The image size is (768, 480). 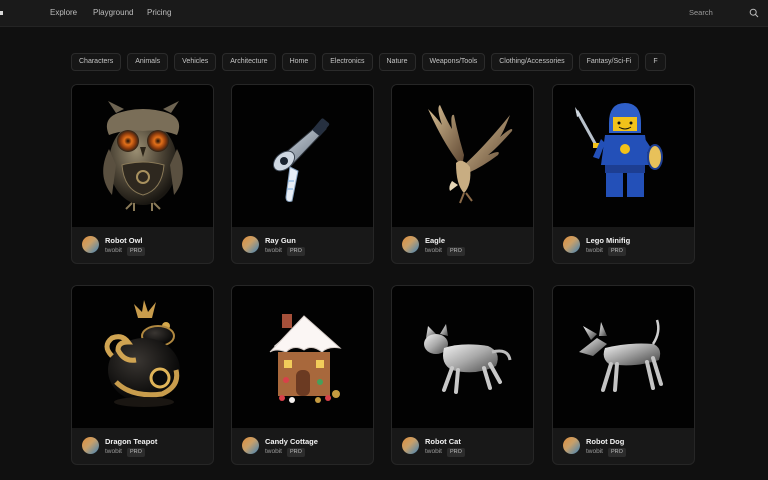 I want to click on search-input: Search, so click(x=701, y=12).